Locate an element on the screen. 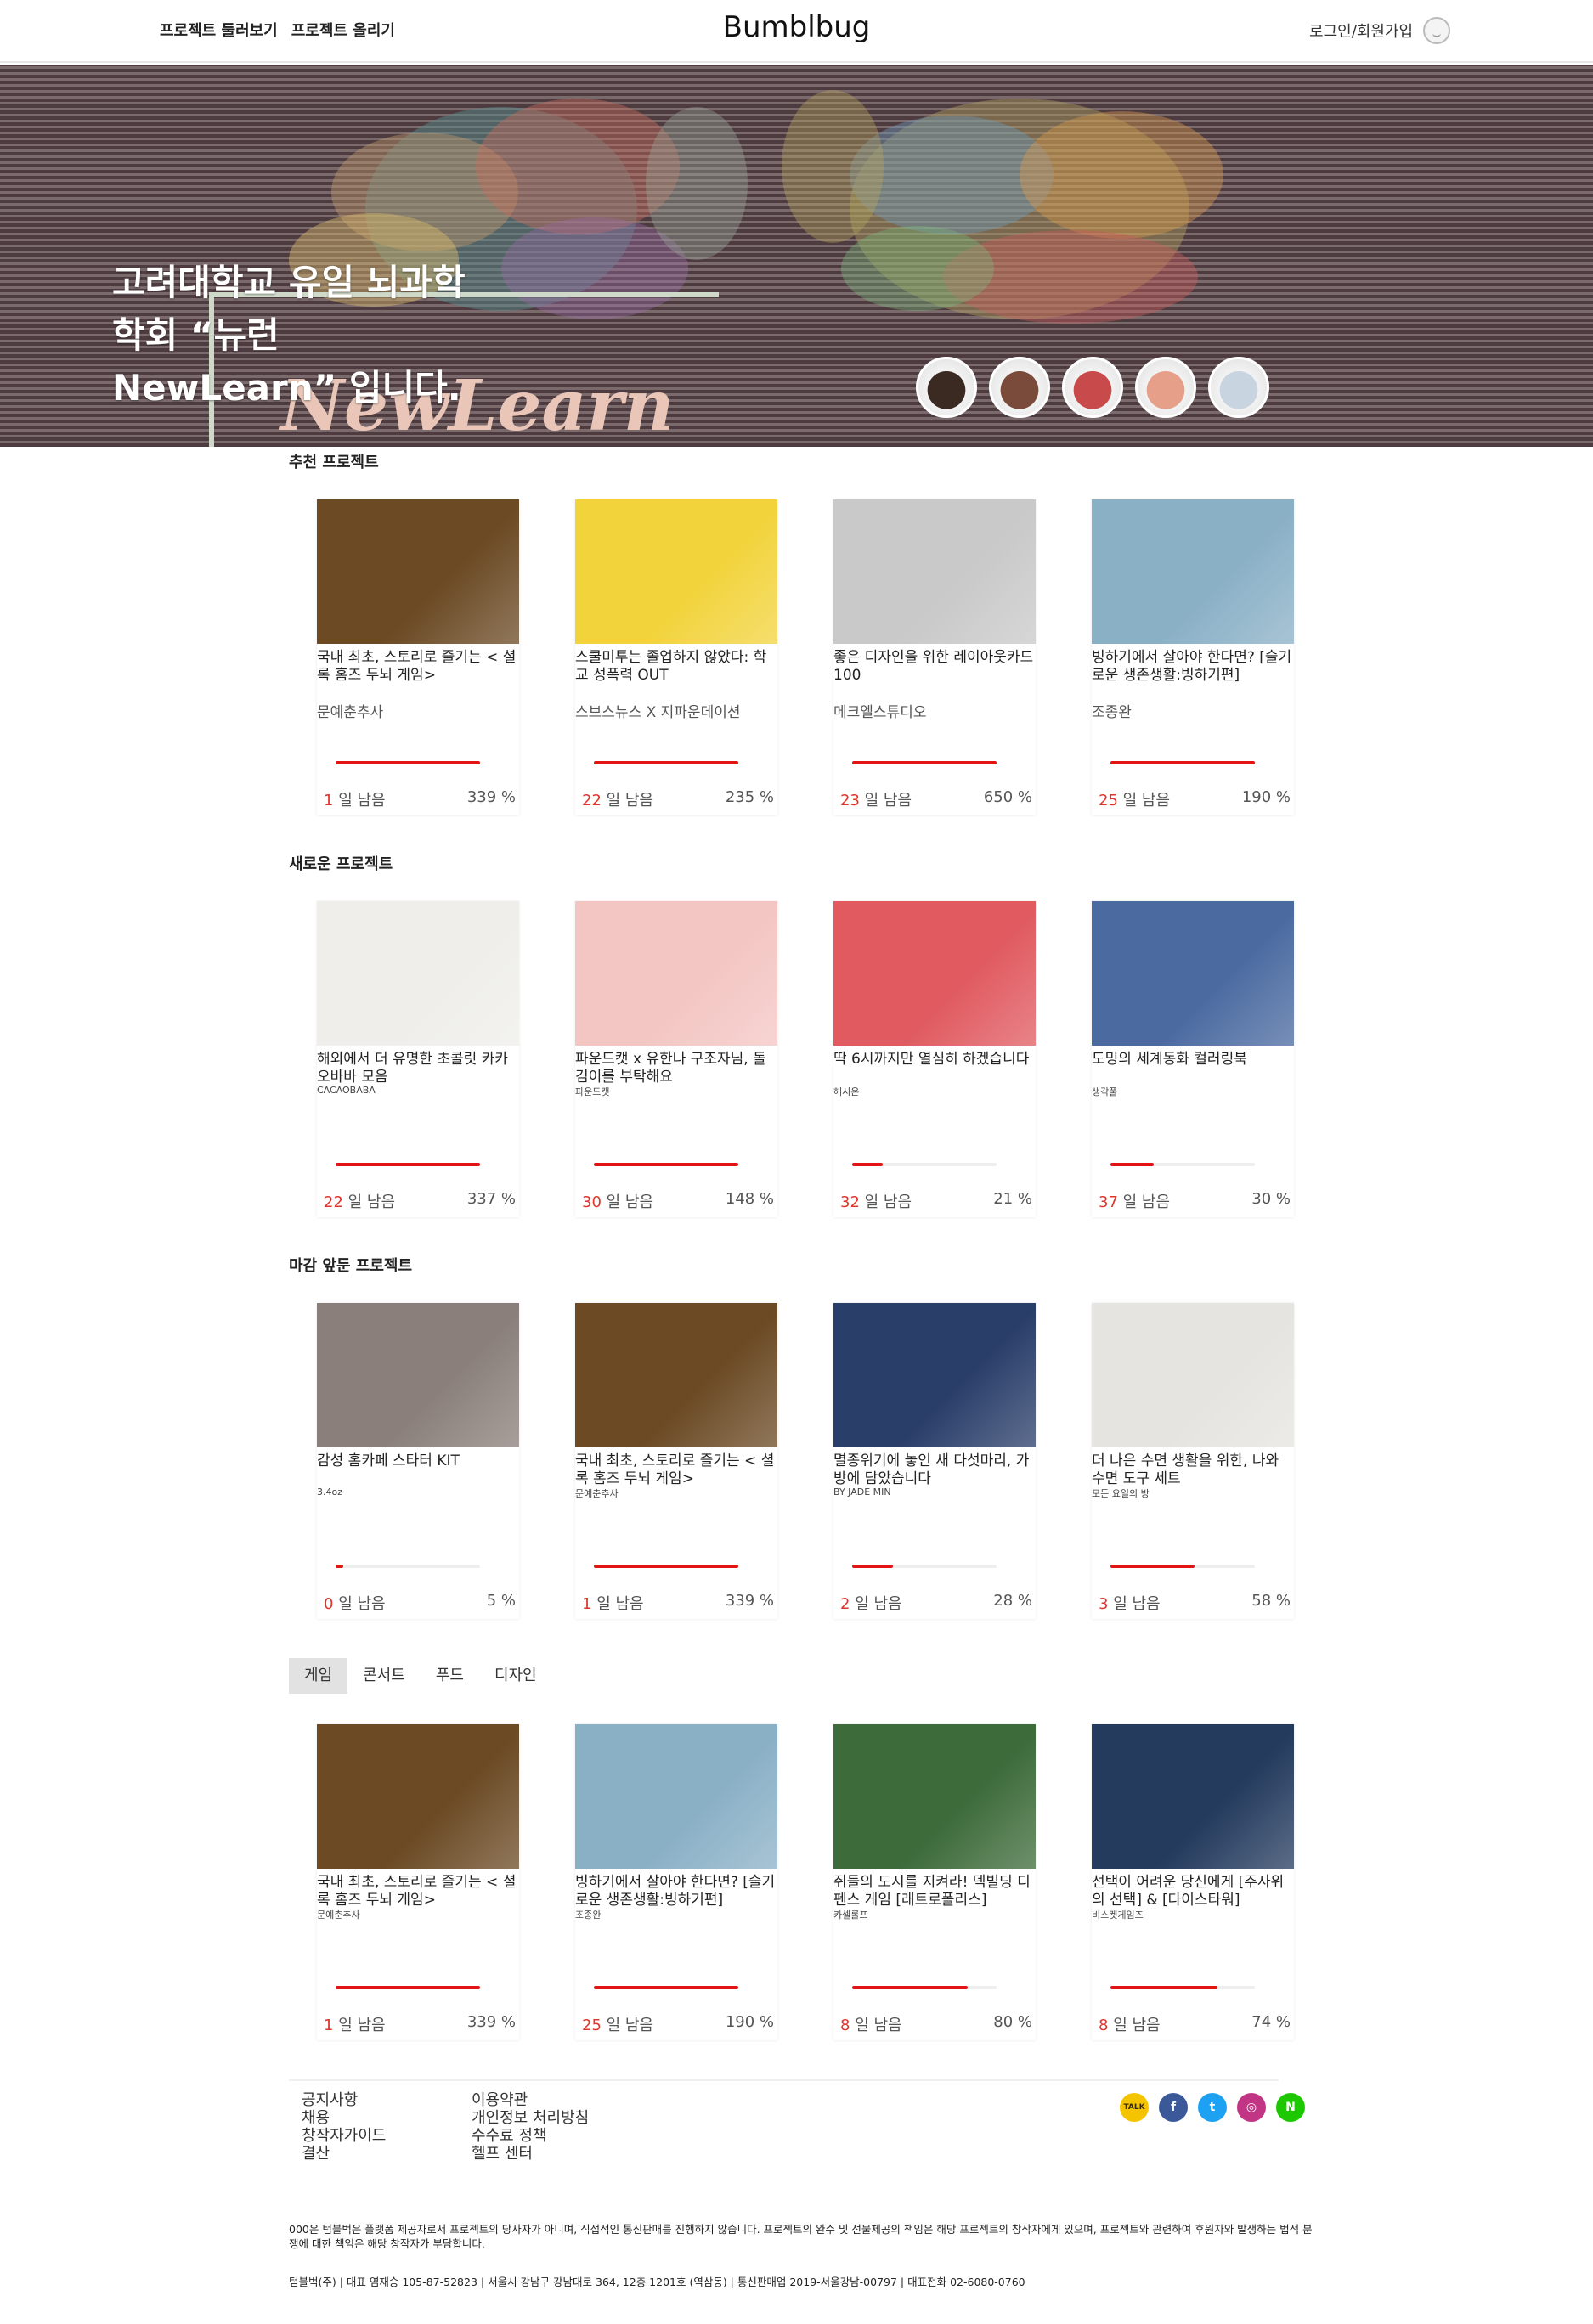 The width and height of the screenshot is (1593, 2324). footer-link: 창작자가이드 is located at coordinates (344, 2136).